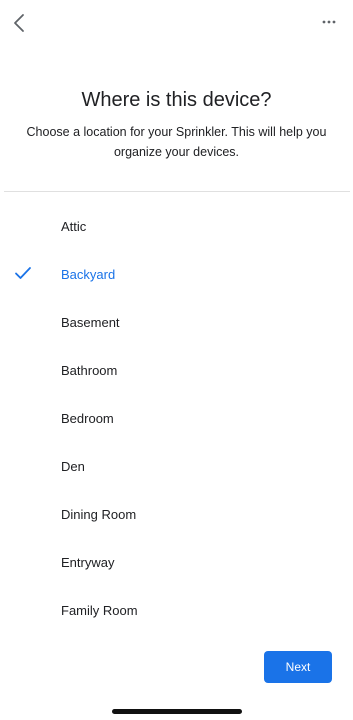 The height and width of the screenshot is (720, 353). Describe the element at coordinates (73, 466) in the screenshot. I see `location-label: Den` at that location.